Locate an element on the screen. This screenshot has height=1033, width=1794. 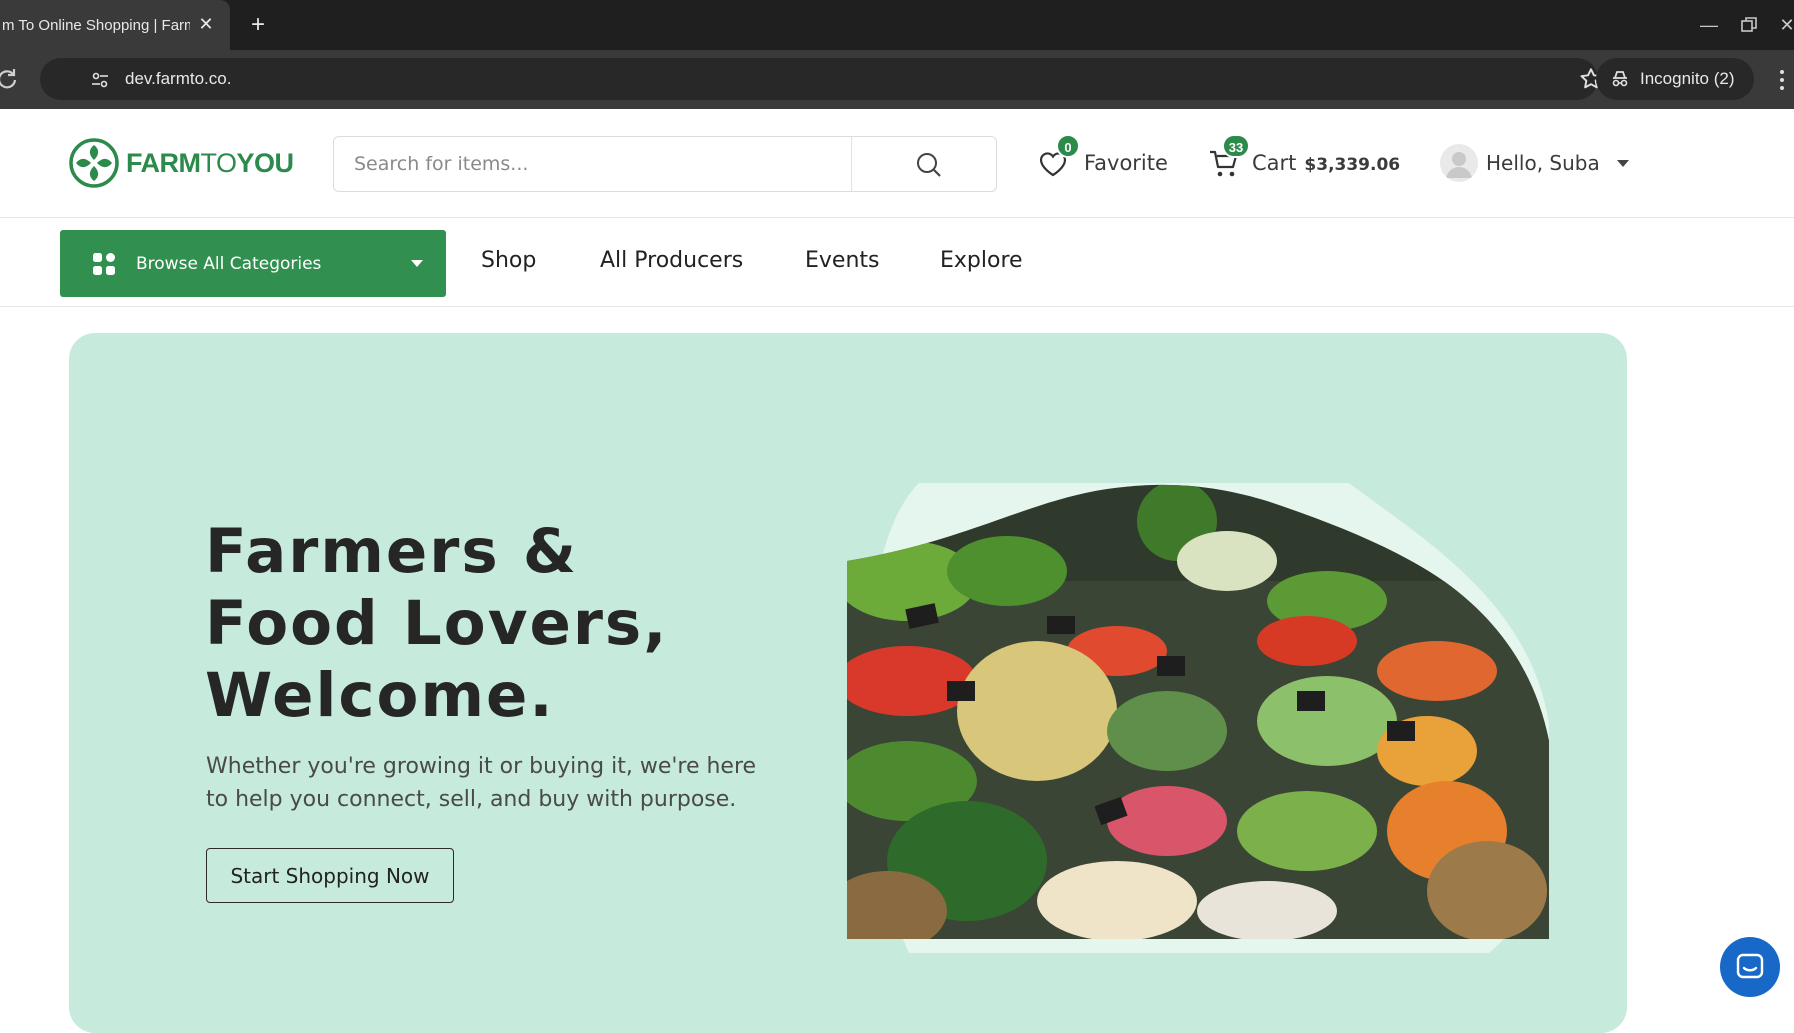
minimize-icon: — is located at coordinates (1709, 25).